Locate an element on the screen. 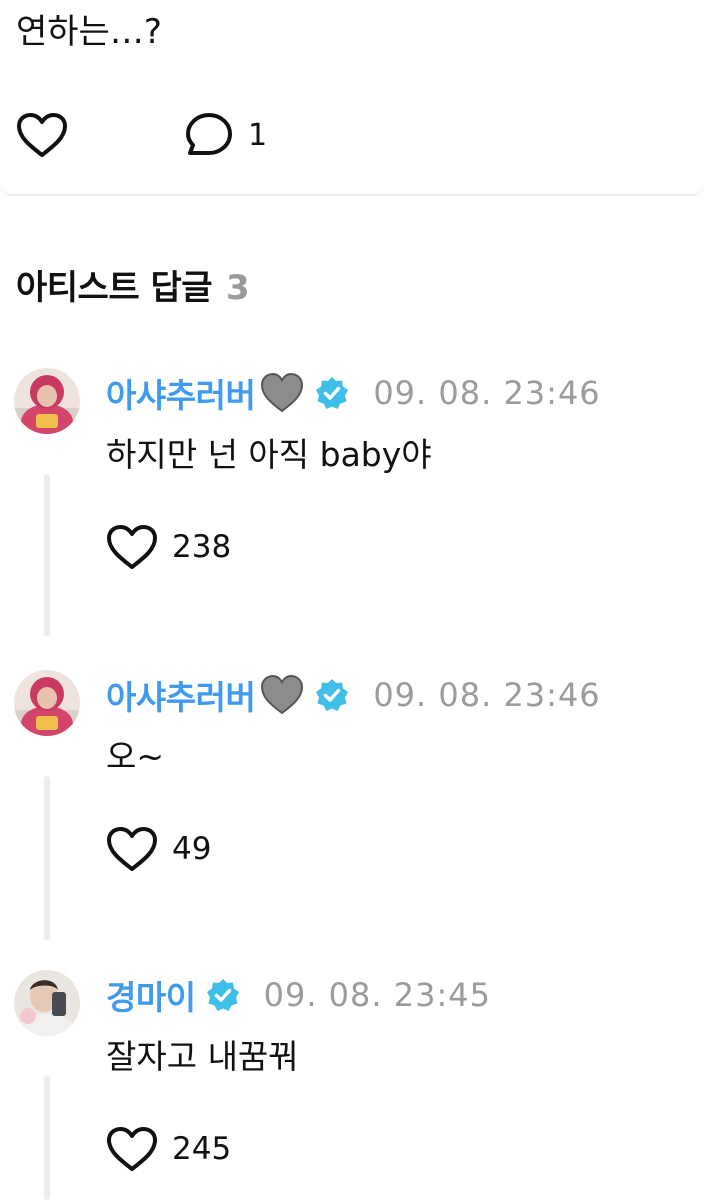 This screenshot has height=1200, width=704. comment-bubble-icon is located at coordinates (209, 134).